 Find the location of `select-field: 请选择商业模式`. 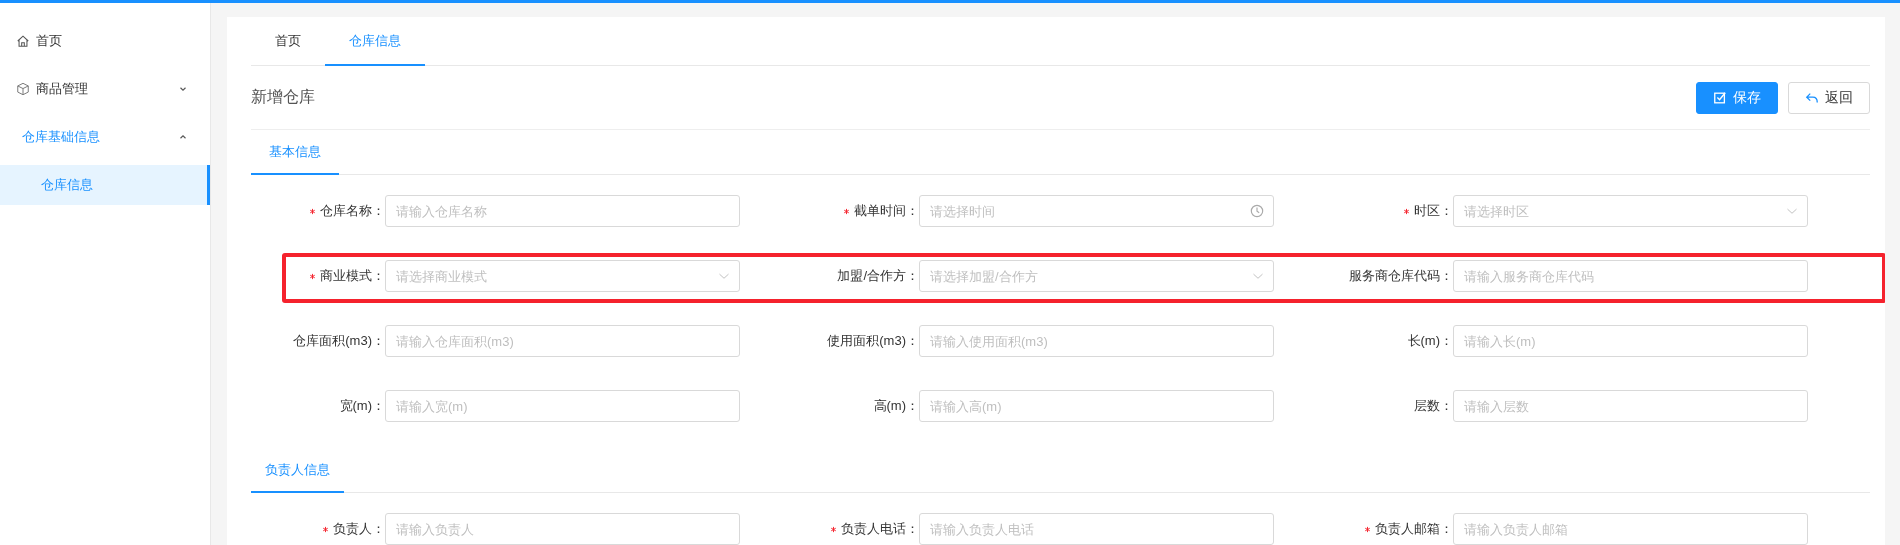

select-field: 请选择商业模式 is located at coordinates (562, 276).